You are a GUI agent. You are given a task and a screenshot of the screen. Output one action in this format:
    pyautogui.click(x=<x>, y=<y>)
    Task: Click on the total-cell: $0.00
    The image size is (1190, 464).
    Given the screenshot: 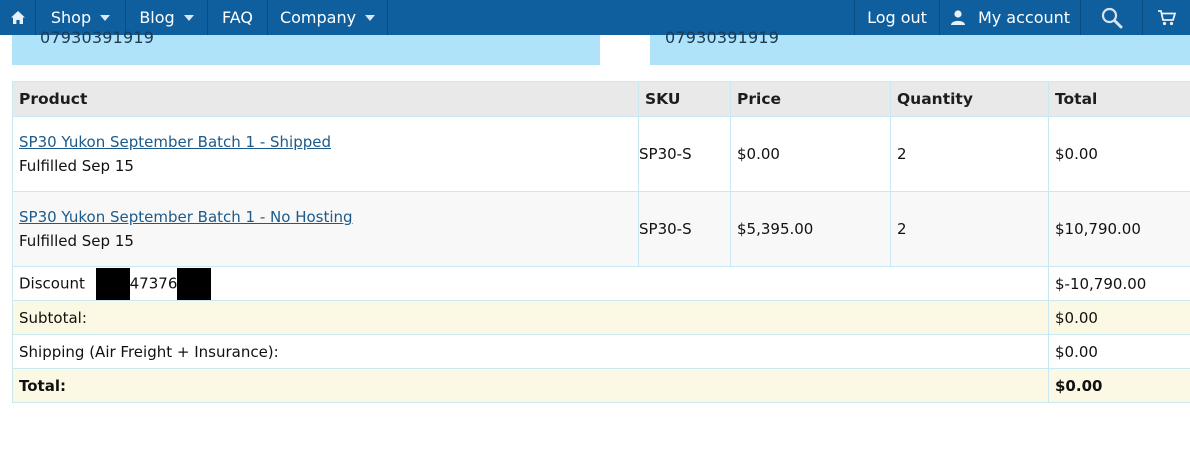 What is the action you would take?
    pyautogui.click(x=1119, y=154)
    